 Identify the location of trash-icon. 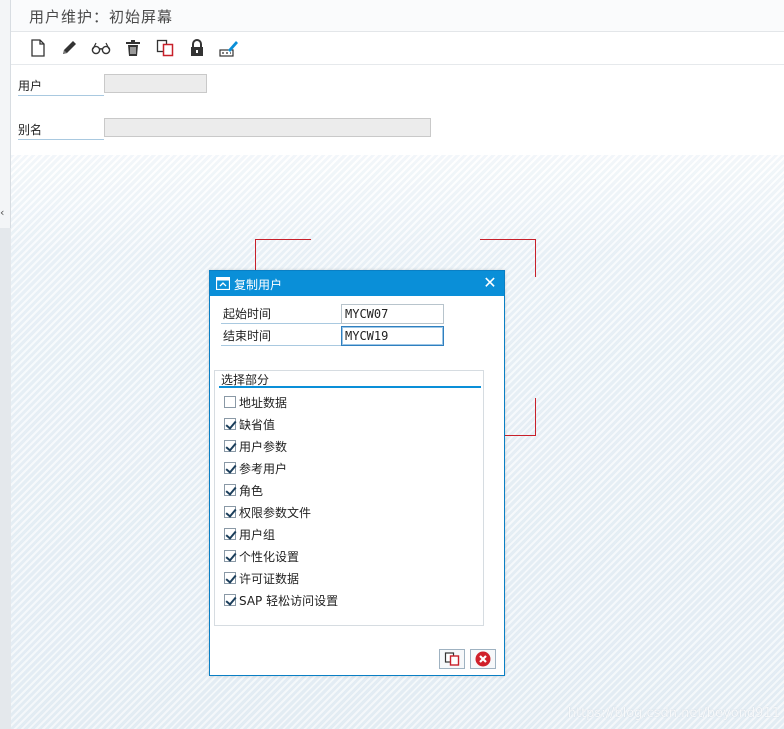
(133, 48).